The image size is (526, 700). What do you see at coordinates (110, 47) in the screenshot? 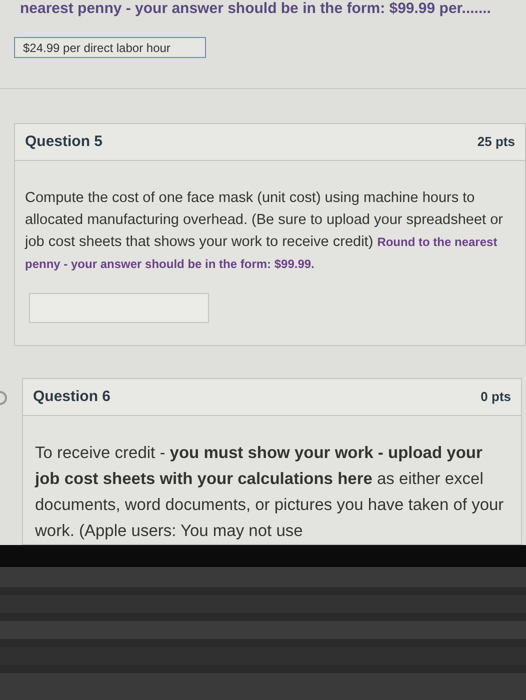
I see `answer-field: $24.99 per direct labor hour` at bounding box center [110, 47].